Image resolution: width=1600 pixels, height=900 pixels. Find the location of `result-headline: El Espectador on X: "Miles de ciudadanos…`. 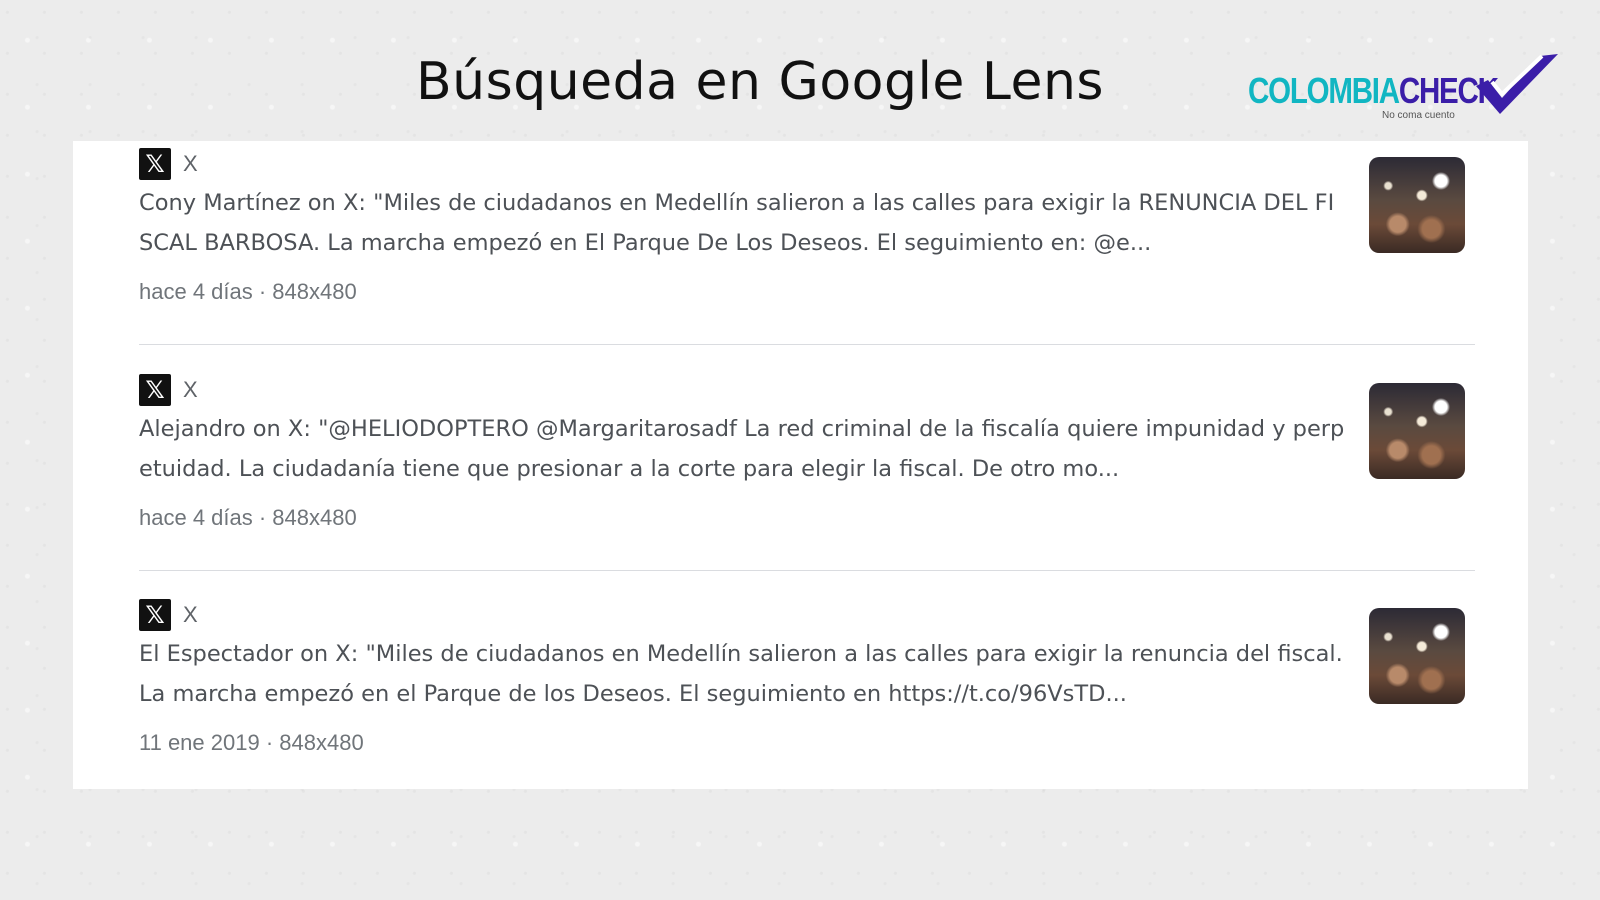

result-headline: El Espectador on X: "Miles de ciudadanos… is located at coordinates (743, 674).